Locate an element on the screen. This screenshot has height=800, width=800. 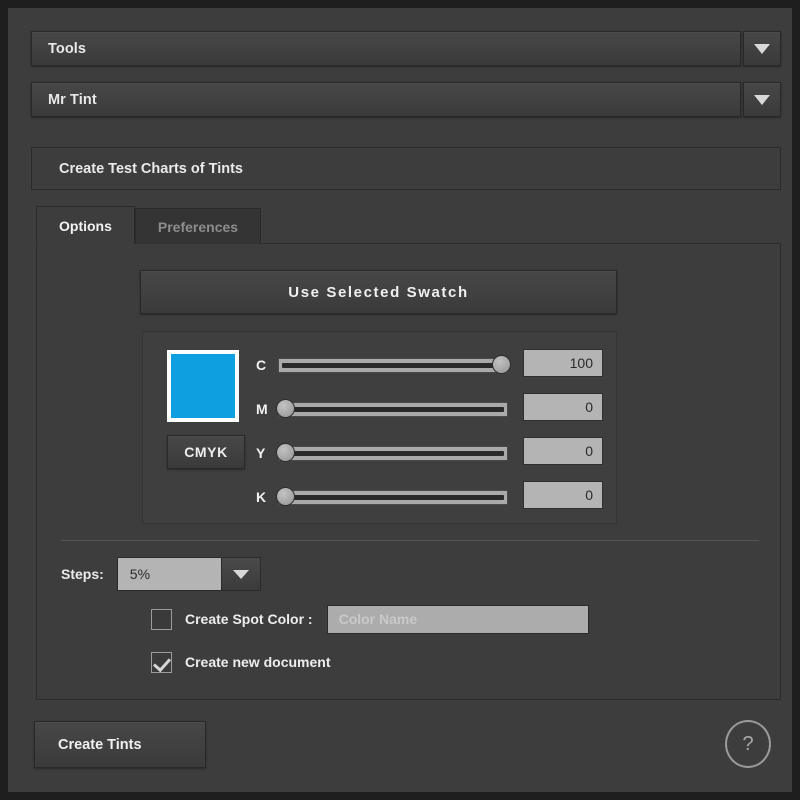
create-tints-button: Create Tints is located at coordinates (120, 744).